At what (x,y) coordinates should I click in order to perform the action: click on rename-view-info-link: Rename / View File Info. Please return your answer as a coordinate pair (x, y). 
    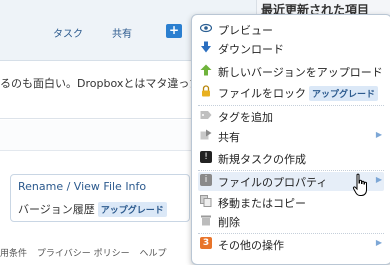
    Looking at the image, I should click on (82, 186).